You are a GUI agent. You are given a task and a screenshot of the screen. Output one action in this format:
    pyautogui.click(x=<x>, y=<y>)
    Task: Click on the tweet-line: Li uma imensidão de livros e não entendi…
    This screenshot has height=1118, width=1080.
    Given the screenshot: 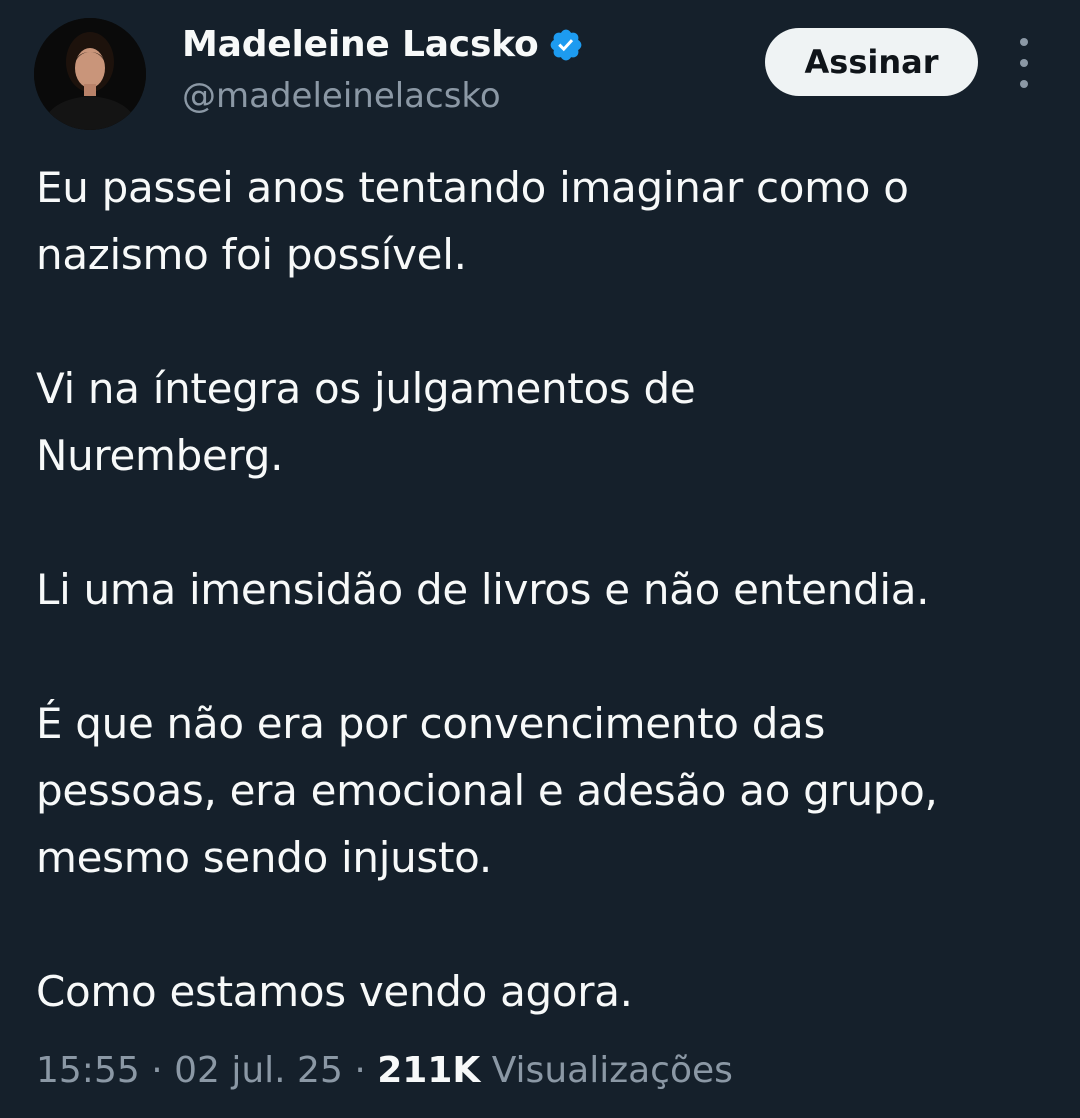 What is the action you would take?
    pyautogui.click(x=483, y=589)
    